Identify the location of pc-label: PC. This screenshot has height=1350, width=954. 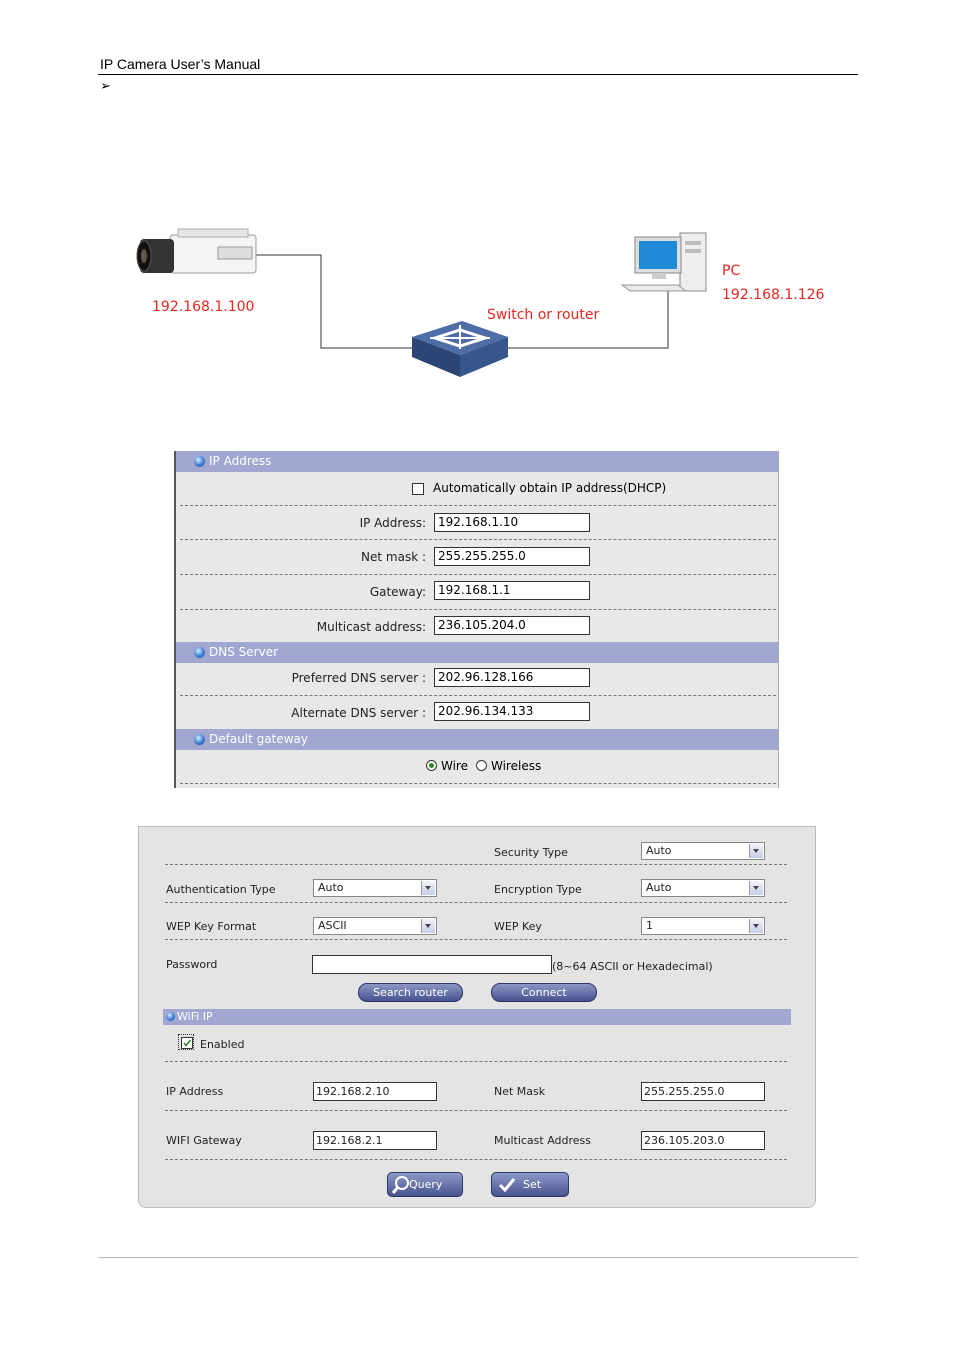
(731, 271).